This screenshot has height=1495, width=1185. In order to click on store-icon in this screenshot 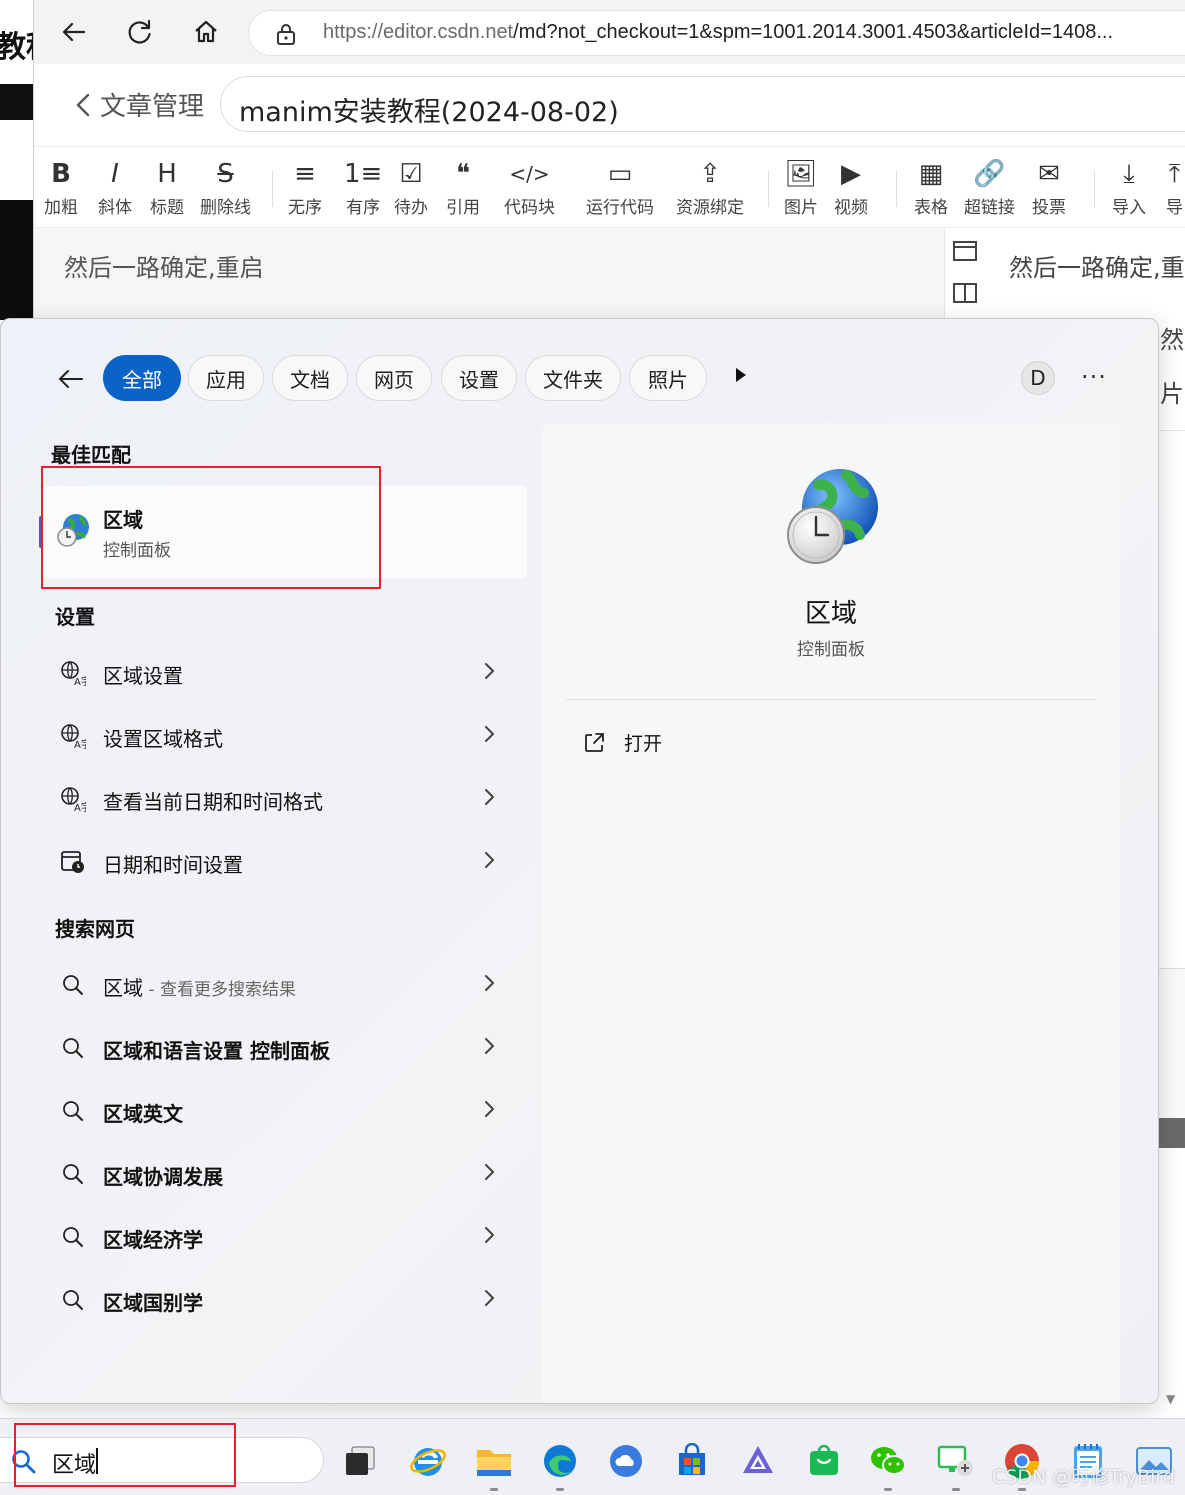, I will do `click(692, 1461)`.